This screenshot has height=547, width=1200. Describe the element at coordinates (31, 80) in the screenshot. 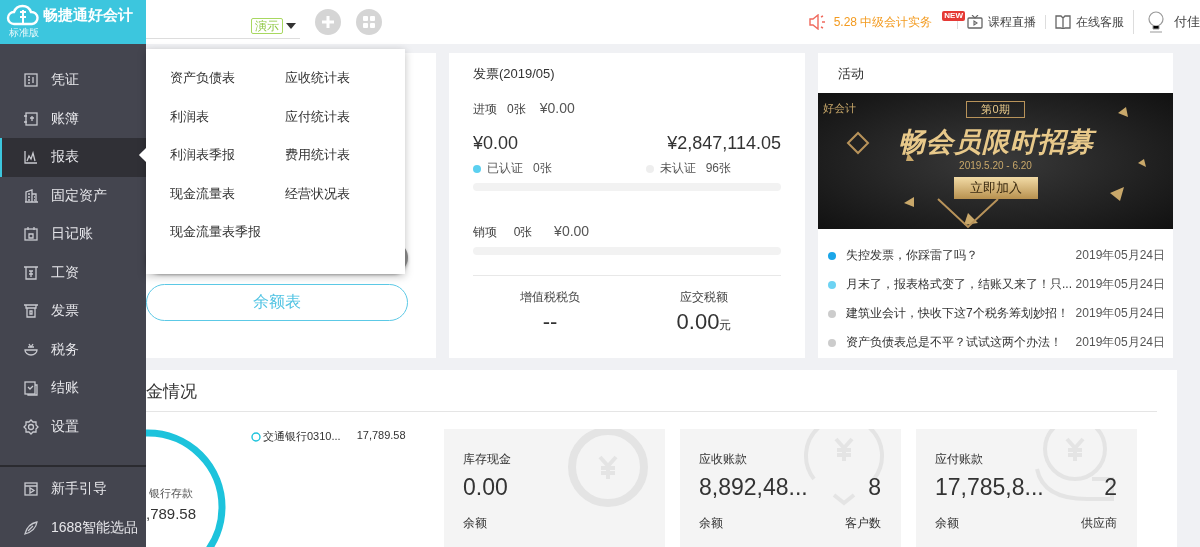

I see `voucher-icon` at that location.